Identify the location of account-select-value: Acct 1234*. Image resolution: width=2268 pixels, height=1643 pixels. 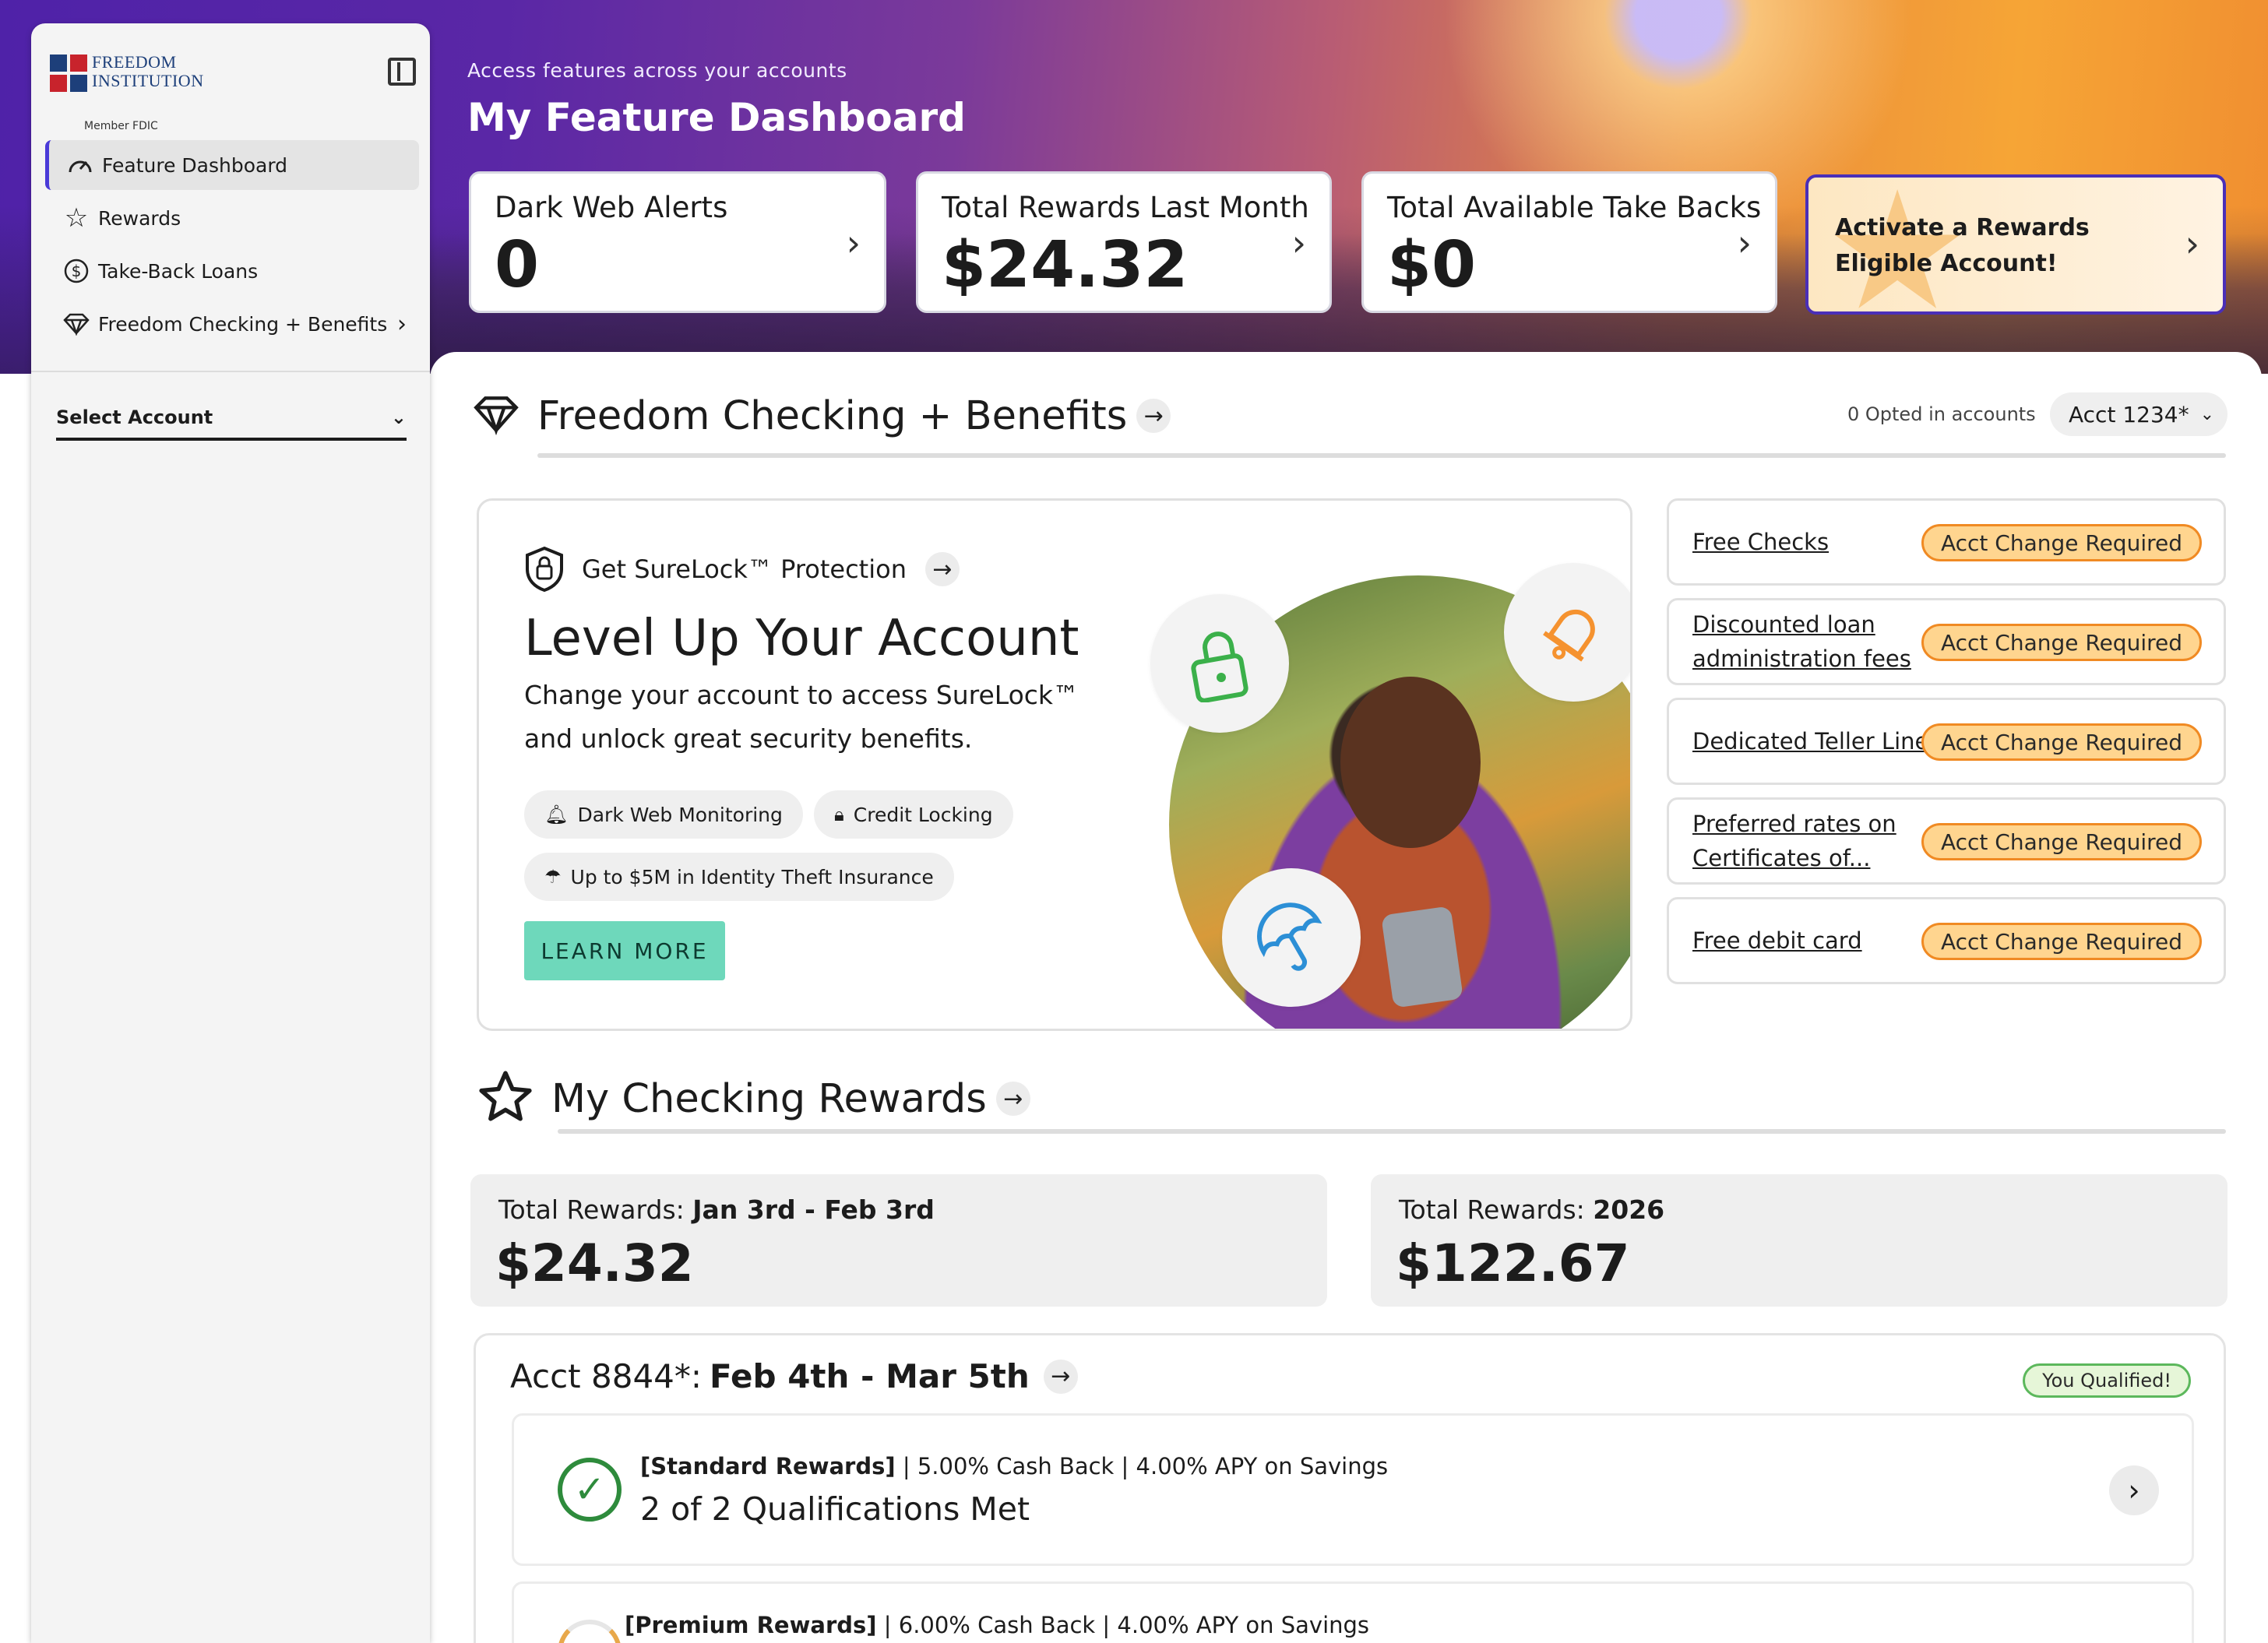
(2129, 414).